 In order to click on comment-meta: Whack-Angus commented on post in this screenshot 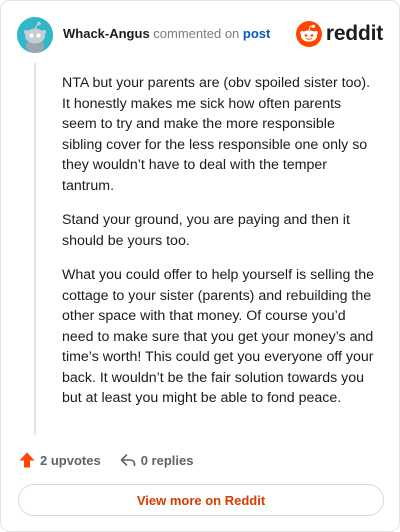, I will do `click(166, 33)`.